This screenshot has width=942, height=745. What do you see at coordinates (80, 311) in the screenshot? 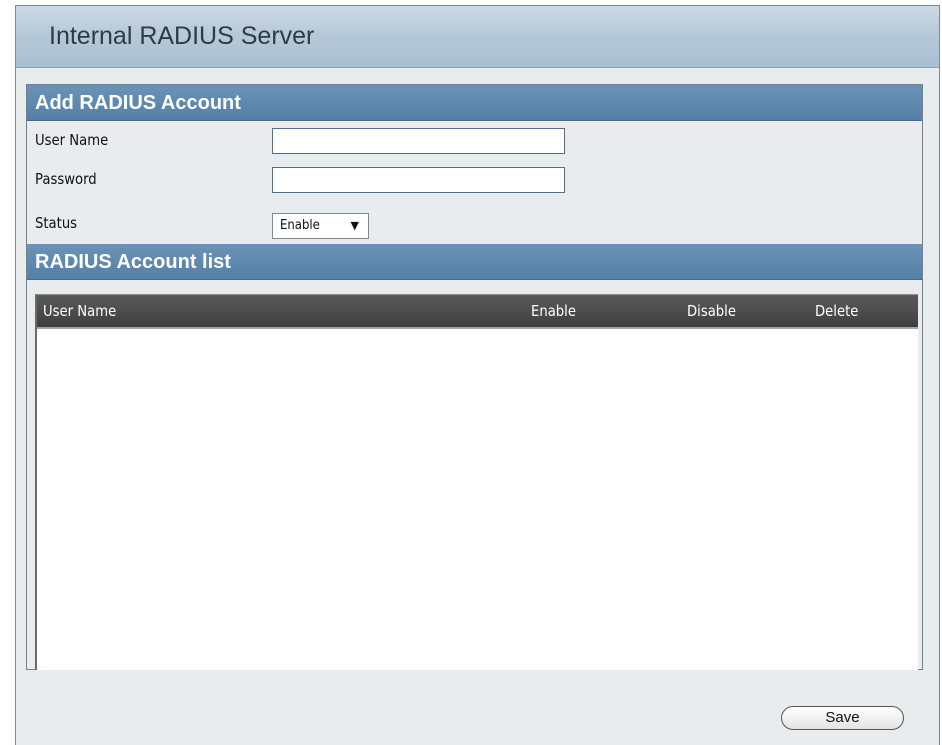
I see `column-header-user-name: User Name` at bounding box center [80, 311].